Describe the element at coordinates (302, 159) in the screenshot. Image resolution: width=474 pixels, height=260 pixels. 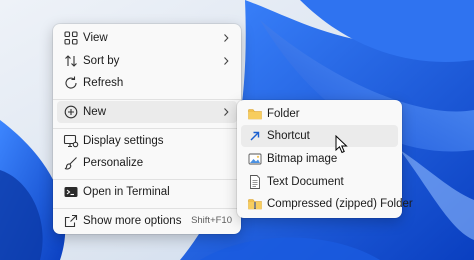
I see `submenu-item-label: Bitmap image` at that location.